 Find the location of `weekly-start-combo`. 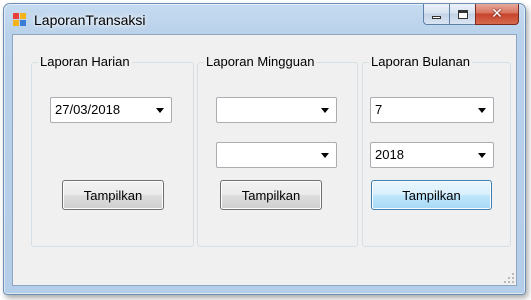

weekly-start-combo is located at coordinates (276, 110).